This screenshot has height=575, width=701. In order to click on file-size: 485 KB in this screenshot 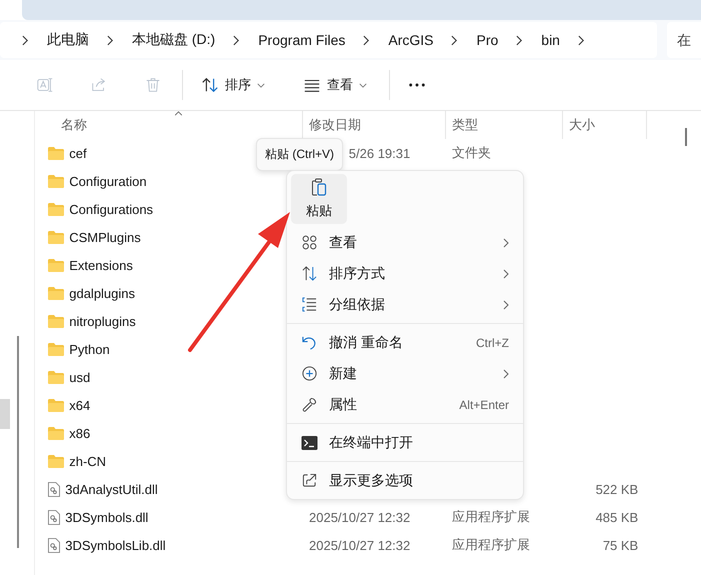, I will do `click(617, 517)`.